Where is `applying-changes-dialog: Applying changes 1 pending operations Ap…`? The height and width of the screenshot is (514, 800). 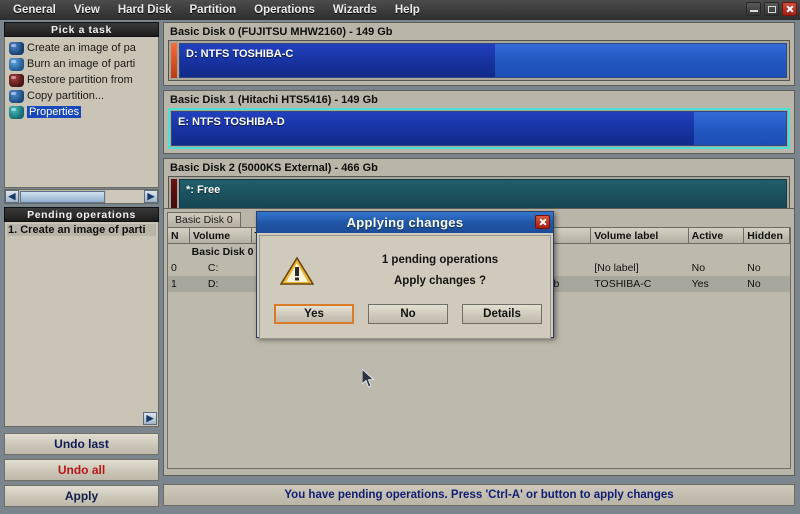
applying-changes-dialog: Applying changes 1 pending operations Ap… is located at coordinates (405, 275).